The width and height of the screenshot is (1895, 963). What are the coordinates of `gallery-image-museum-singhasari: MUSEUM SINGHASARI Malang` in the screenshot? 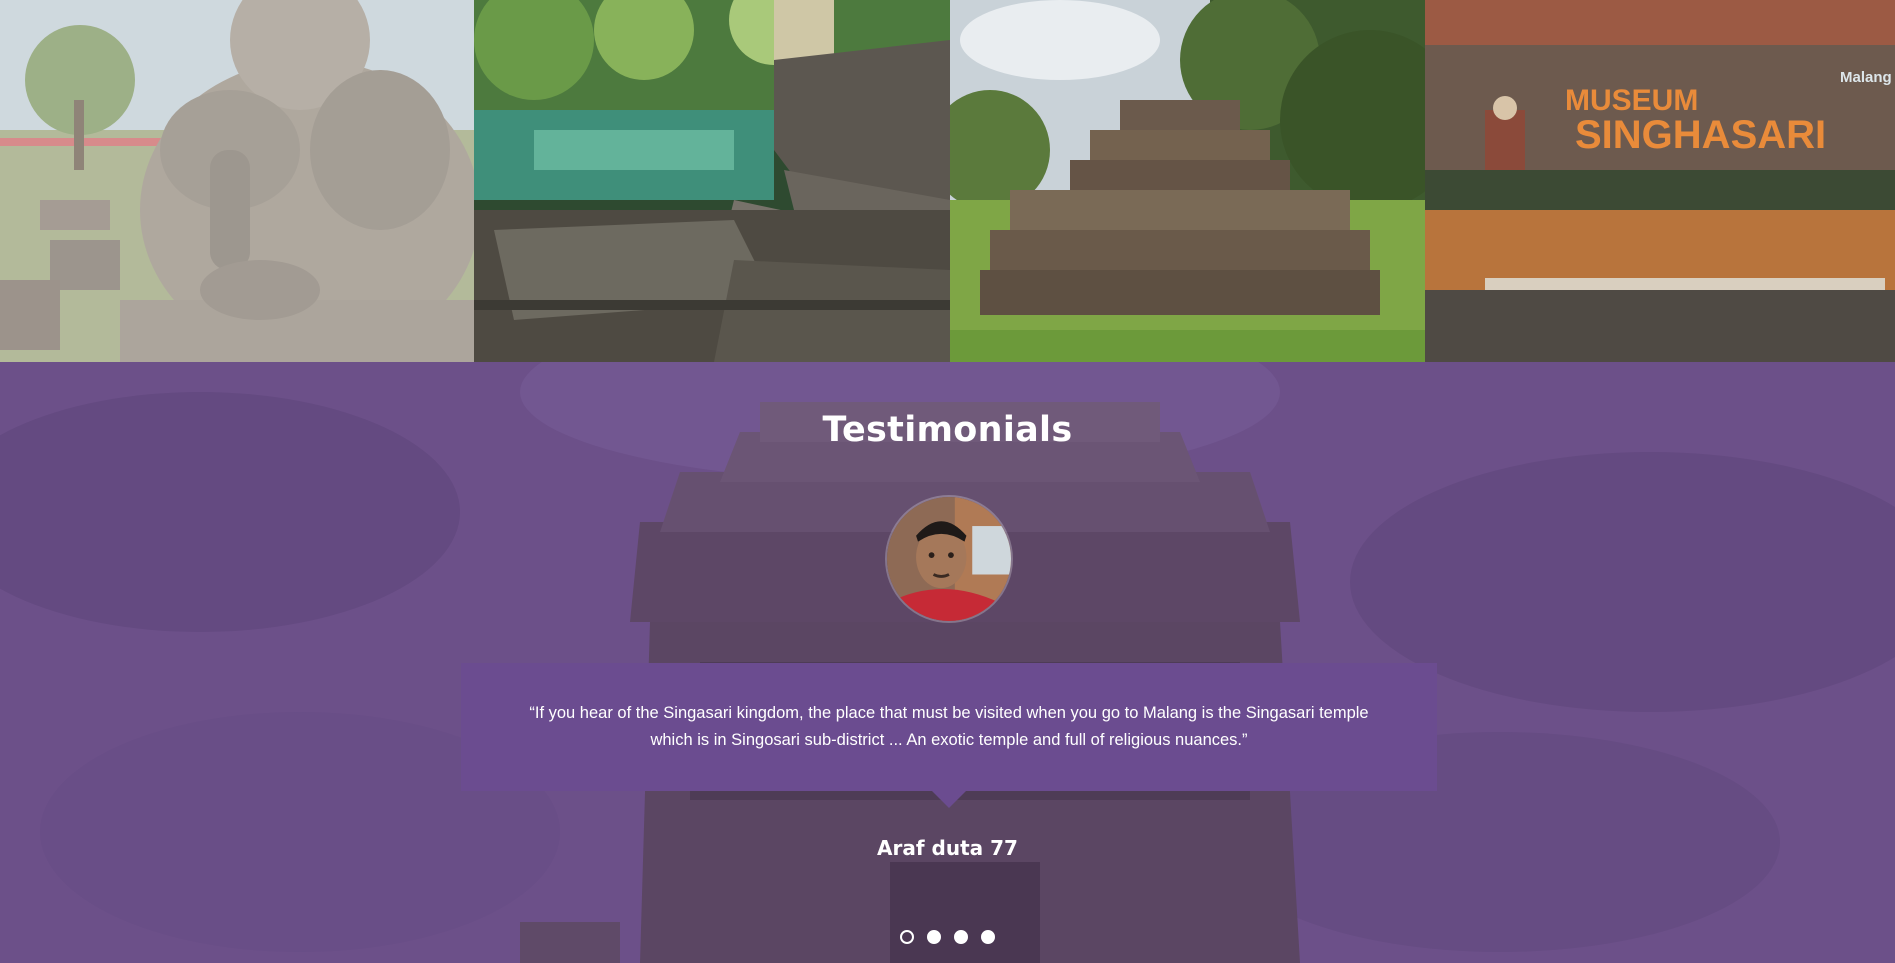 It's located at (1660, 181).